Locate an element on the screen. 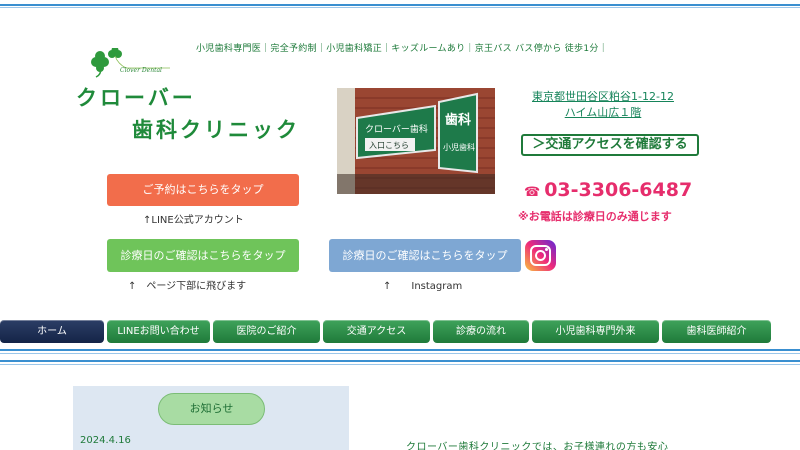  address-line1: 東京都世田谷区粕谷1-12-12 is located at coordinates (603, 96).